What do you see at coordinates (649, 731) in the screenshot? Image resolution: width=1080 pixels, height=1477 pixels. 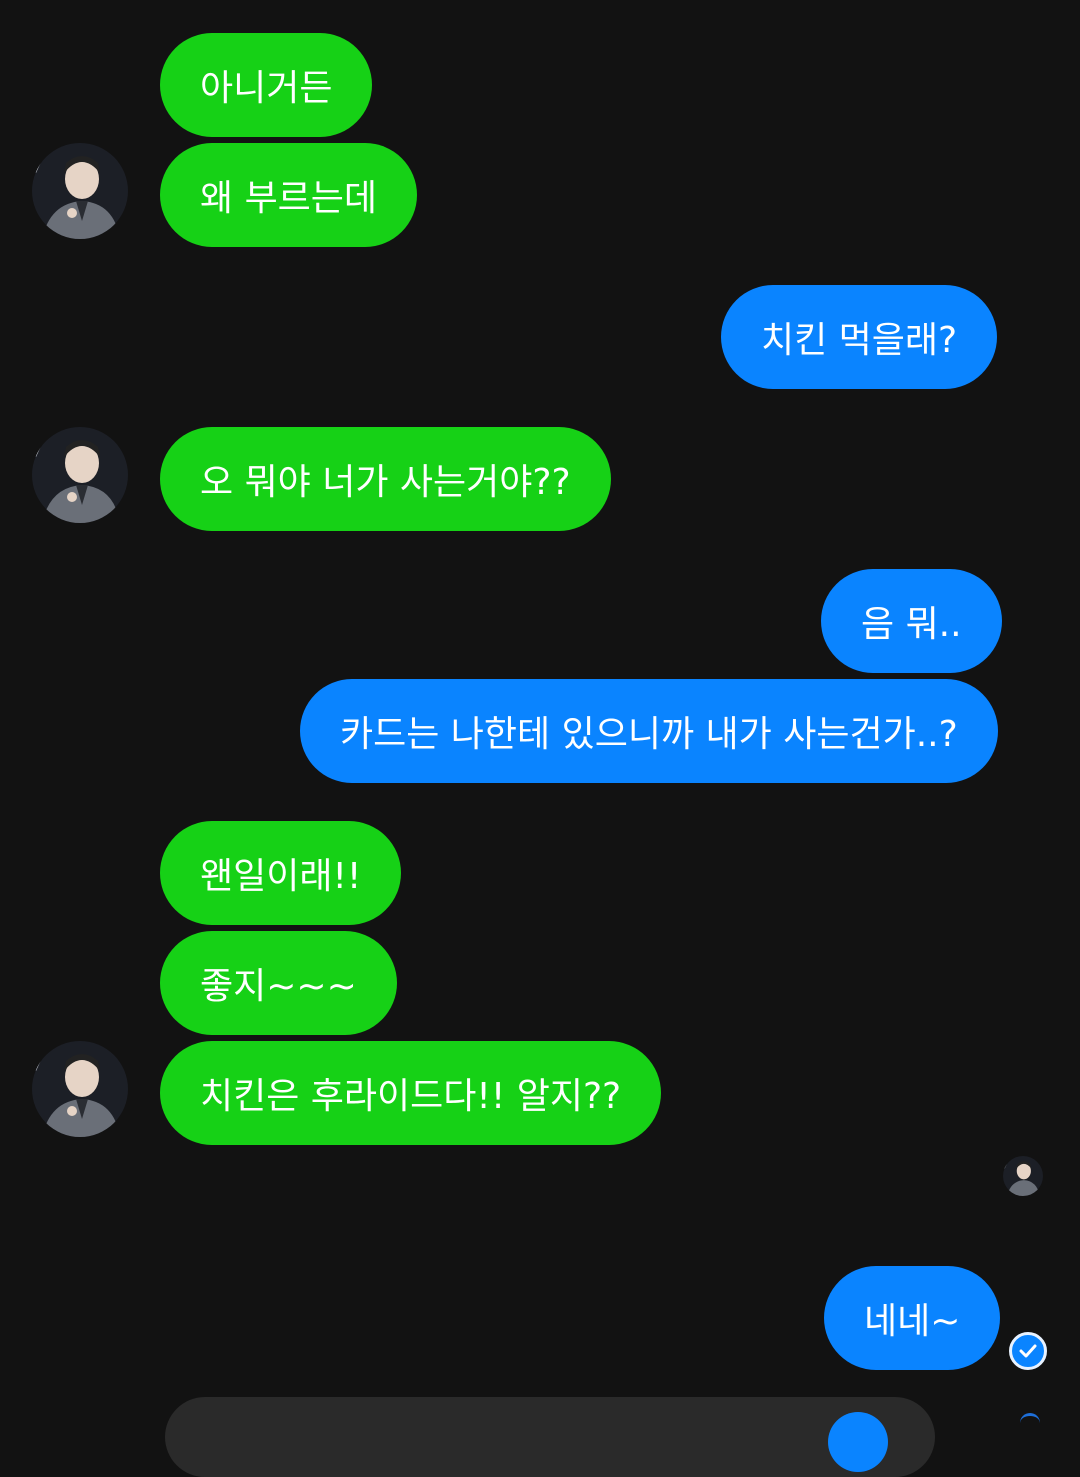 I see `message-bubble-outgoing: 카드는 나한테 있으니까 내가 사는건가..?` at bounding box center [649, 731].